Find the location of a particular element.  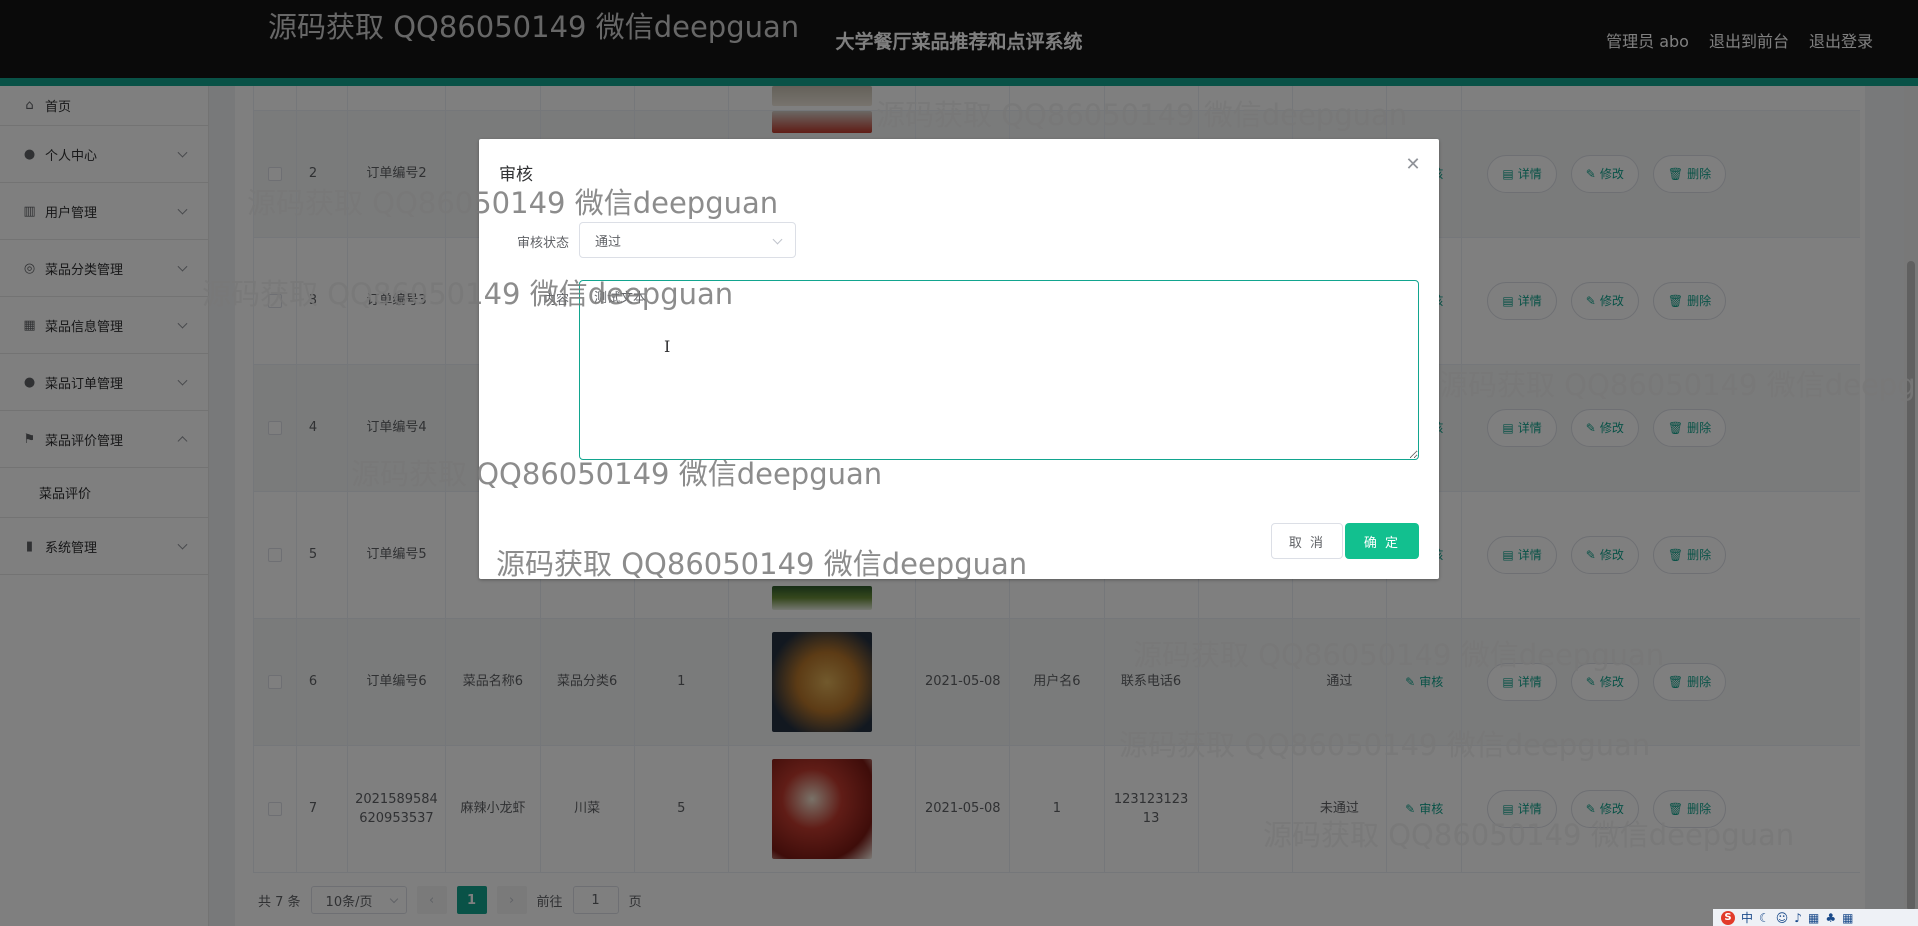

status-select: 通过 is located at coordinates (687, 240).